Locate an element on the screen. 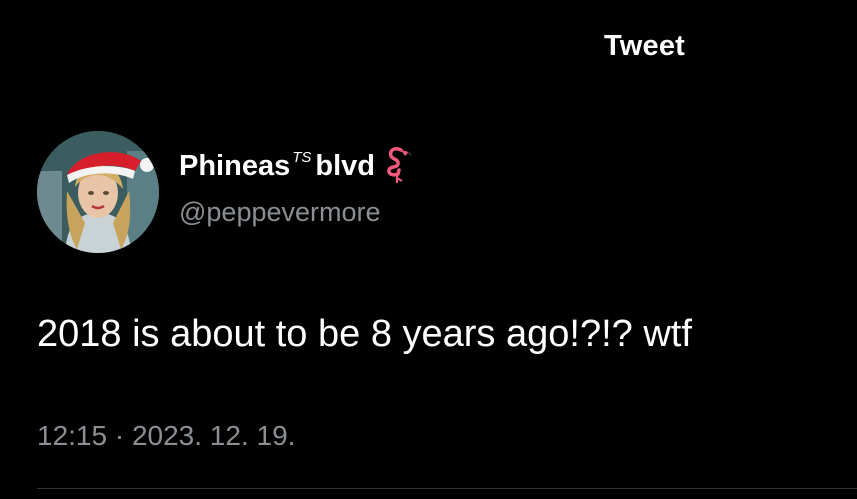 The image size is (857, 499). display-name-superscript: TS is located at coordinates (302, 157).